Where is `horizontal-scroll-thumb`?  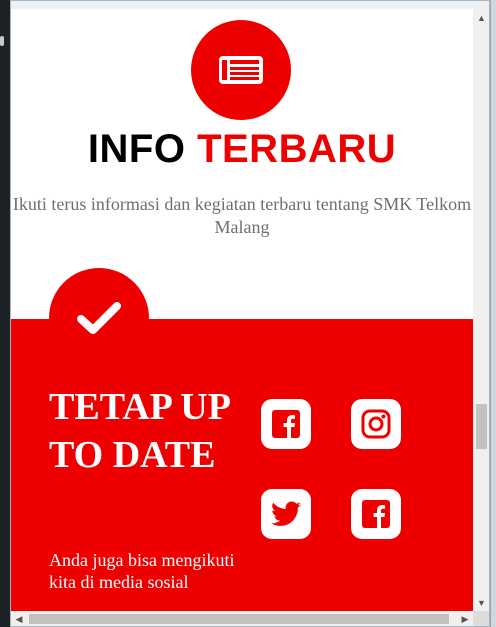 horizontal-scroll-thumb is located at coordinates (239, 619).